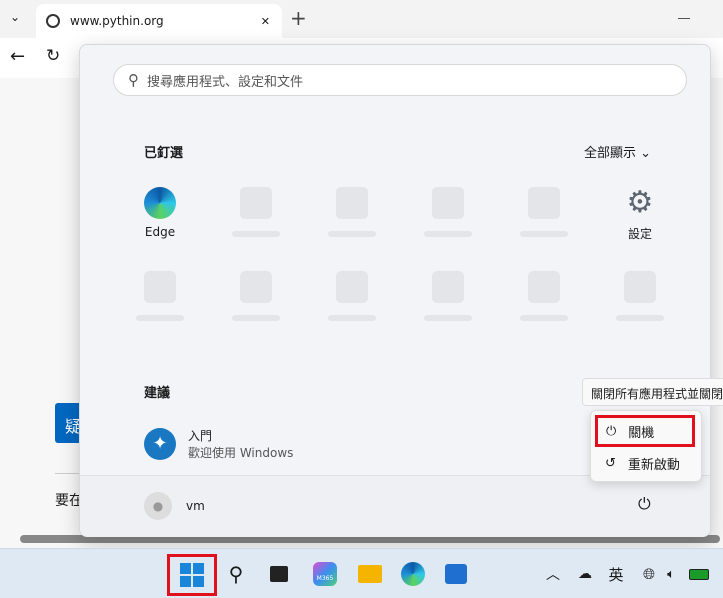 The image size is (723, 598). Describe the element at coordinates (15, 17) in the screenshot. I see `tab-list-chevron-icon: ⌄` at that location.